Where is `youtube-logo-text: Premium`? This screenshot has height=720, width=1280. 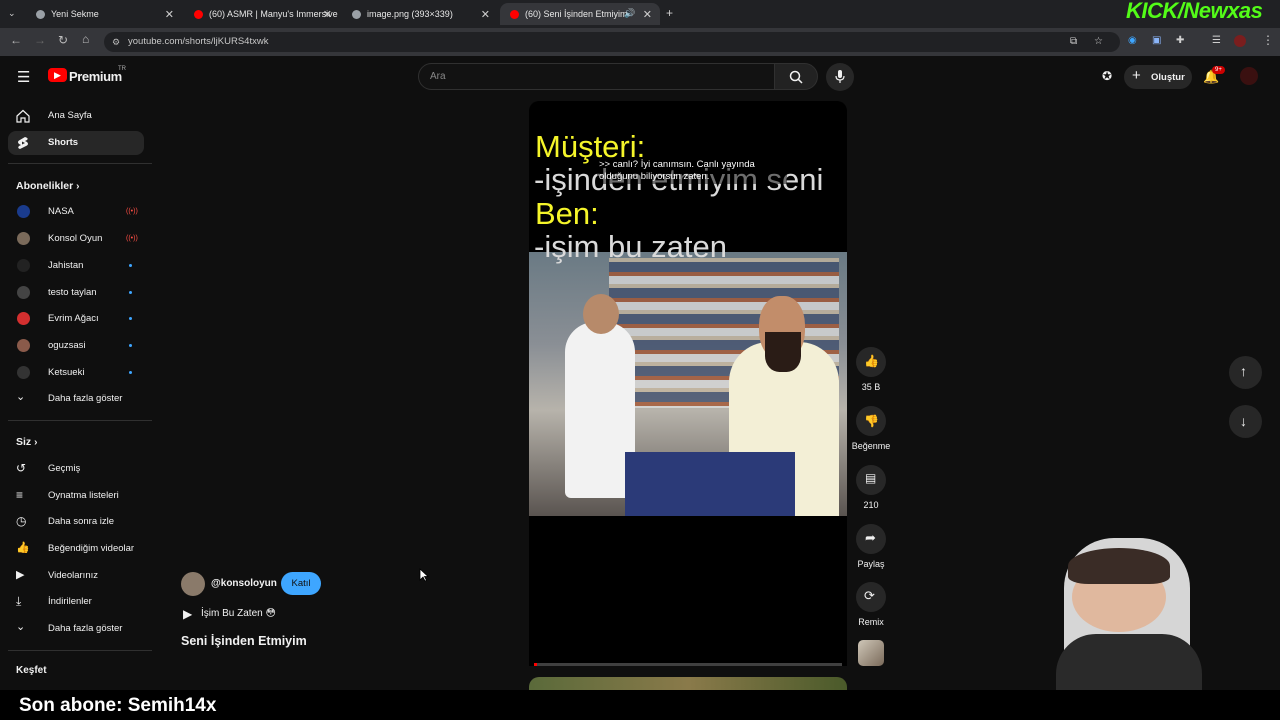 youtube-logo-text: Premium is located at coordinates (95, 76).